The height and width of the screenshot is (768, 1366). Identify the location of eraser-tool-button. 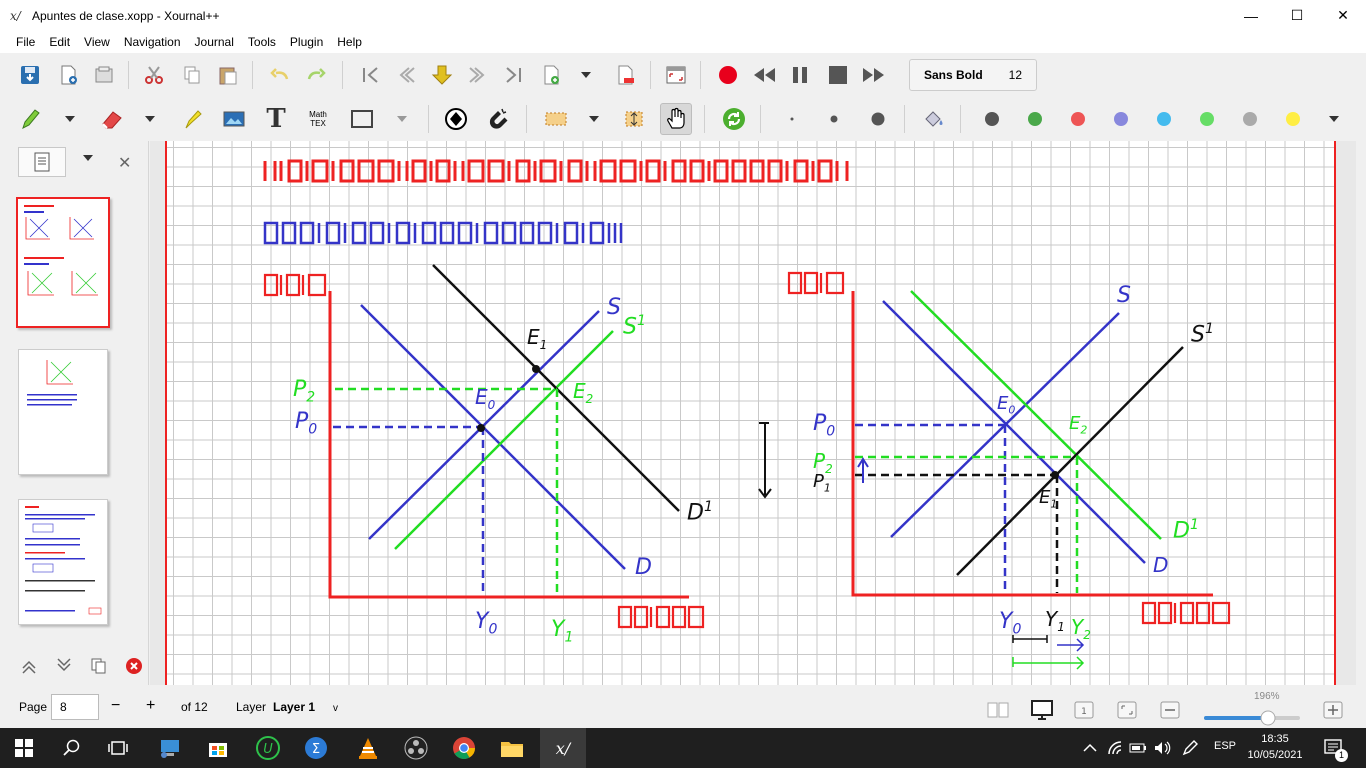
(112, 119).